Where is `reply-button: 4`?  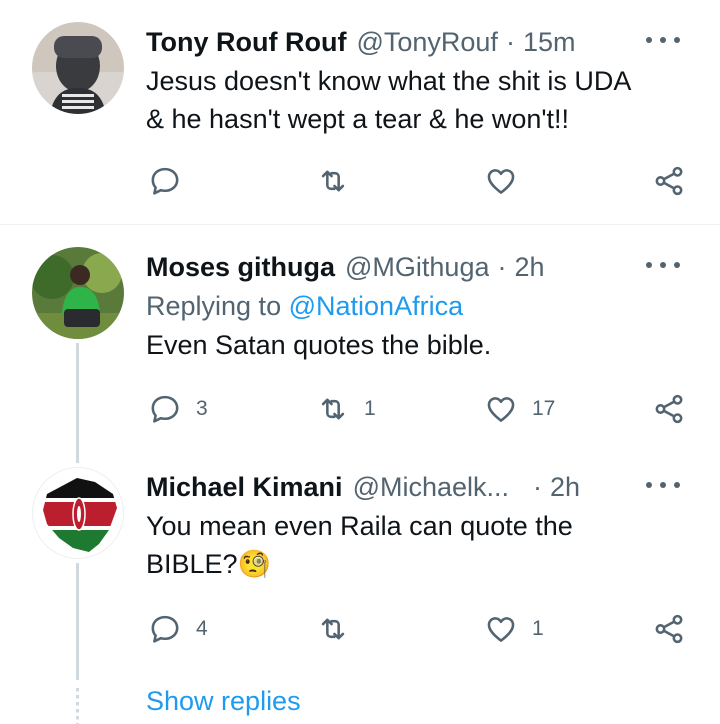 reply-button: 4 is located at coordinates (178, 629).